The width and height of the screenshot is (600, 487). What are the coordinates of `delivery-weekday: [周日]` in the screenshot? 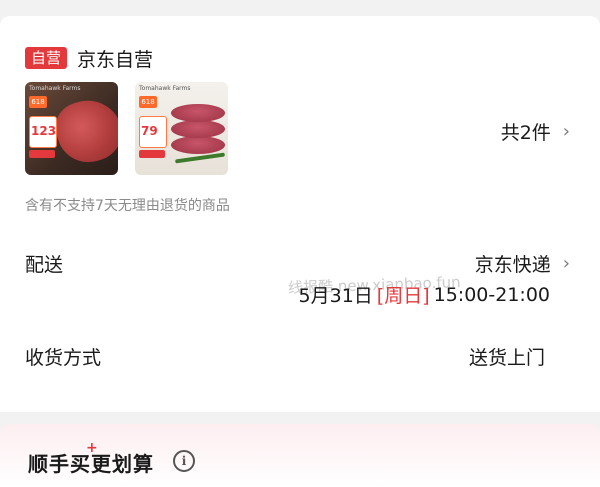 It's located at (403, 296).